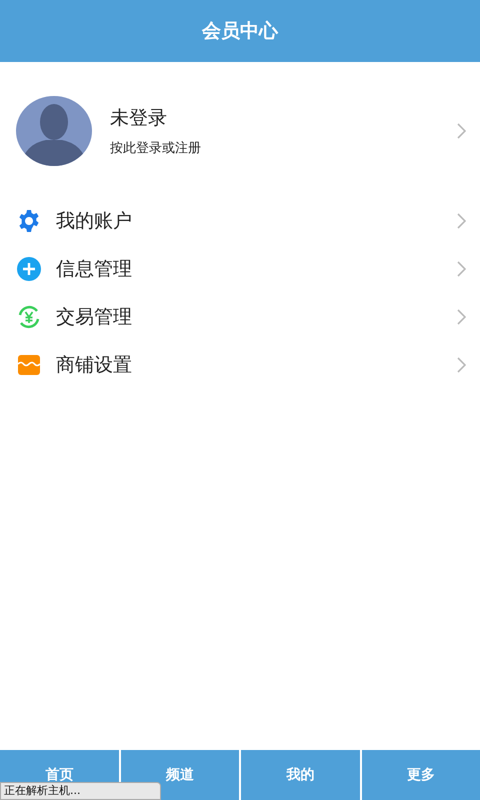  Describe the element at coordinates (94, 317) in the screenshot. I see `menu-label: 交易管理` at that location.